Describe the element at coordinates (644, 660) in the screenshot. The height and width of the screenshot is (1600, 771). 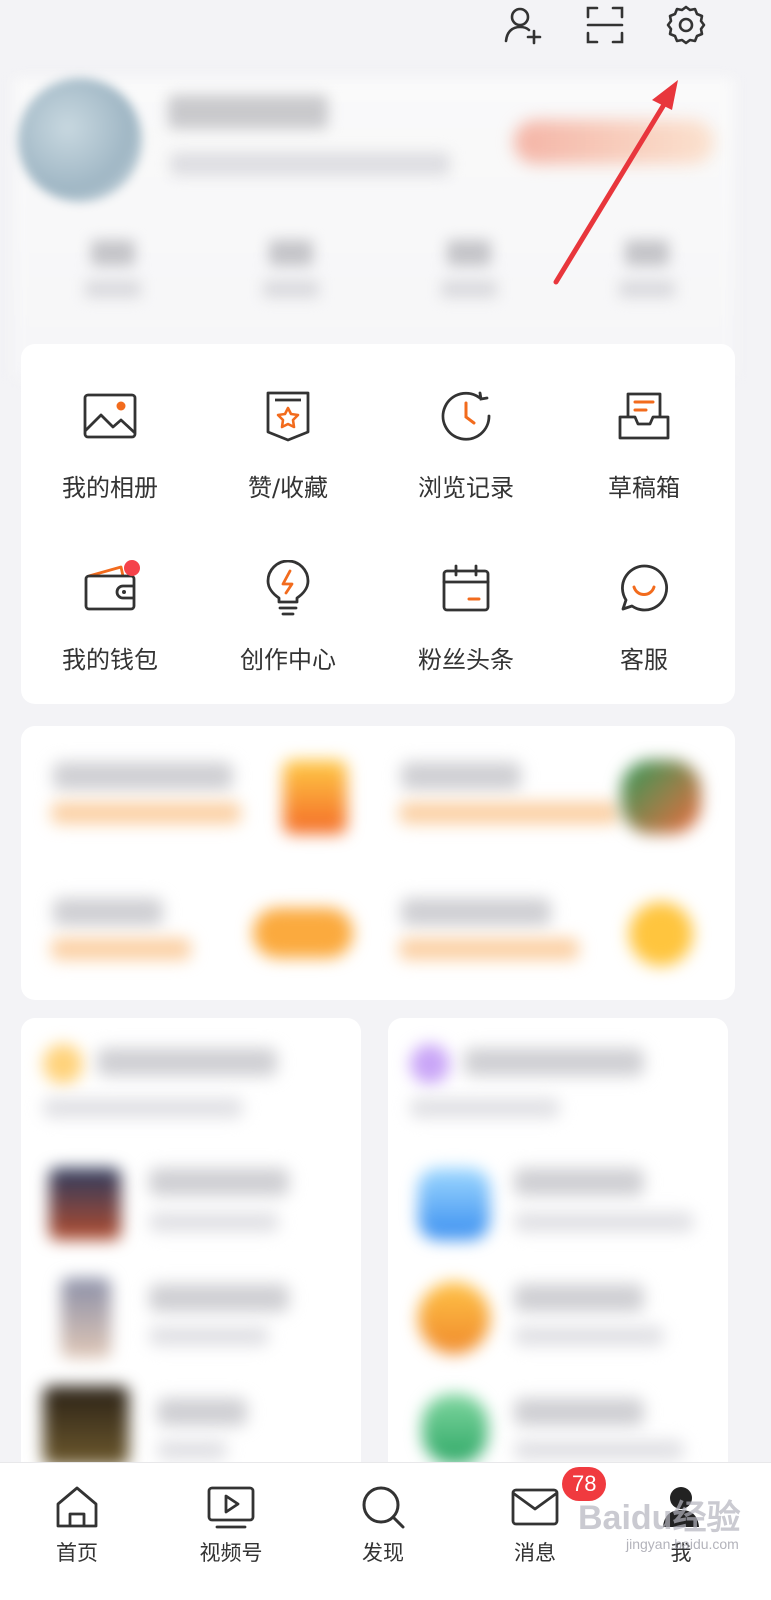
I see `menu-label: 客服` at that location.